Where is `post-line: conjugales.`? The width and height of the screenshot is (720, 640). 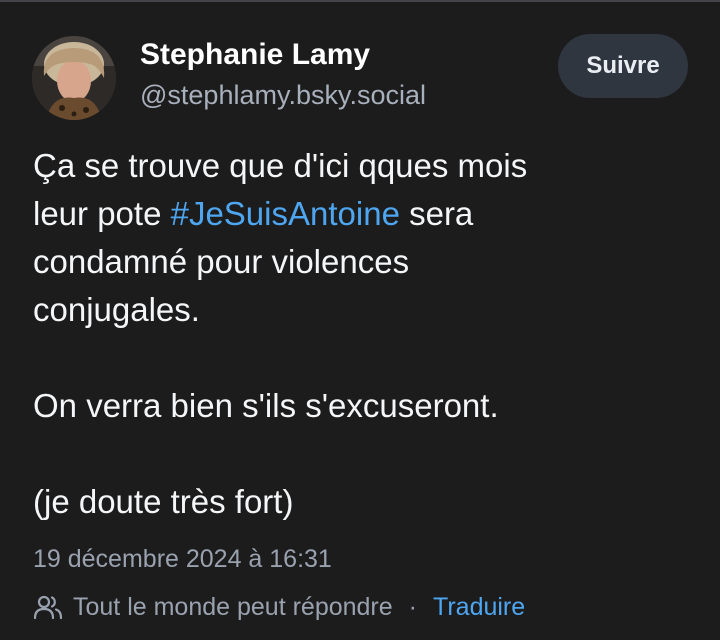 post-line: conjugales. is located at coordinates (116, 309).